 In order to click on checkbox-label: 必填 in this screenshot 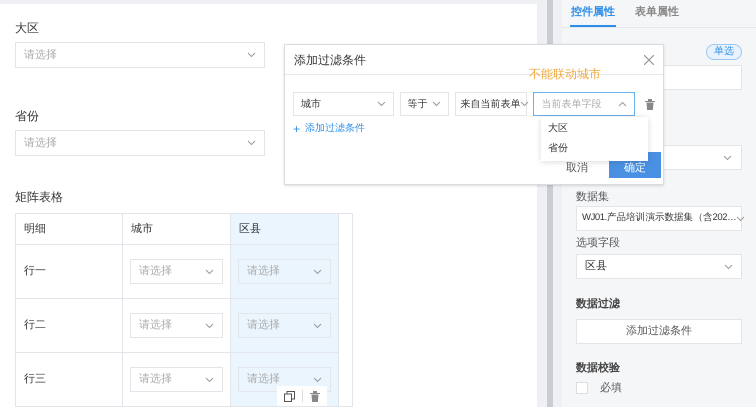, I will do `click(611, 388)`.